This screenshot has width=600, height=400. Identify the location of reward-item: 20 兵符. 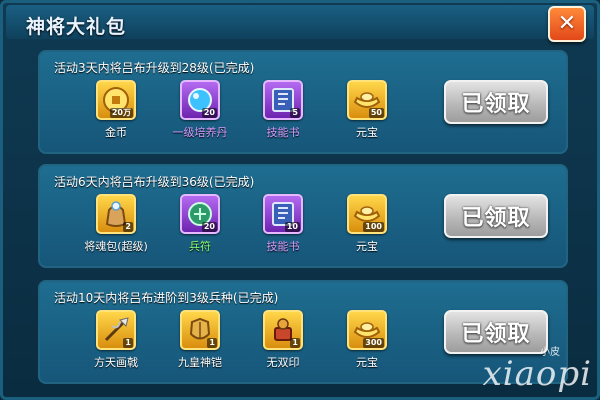
(200, 229).